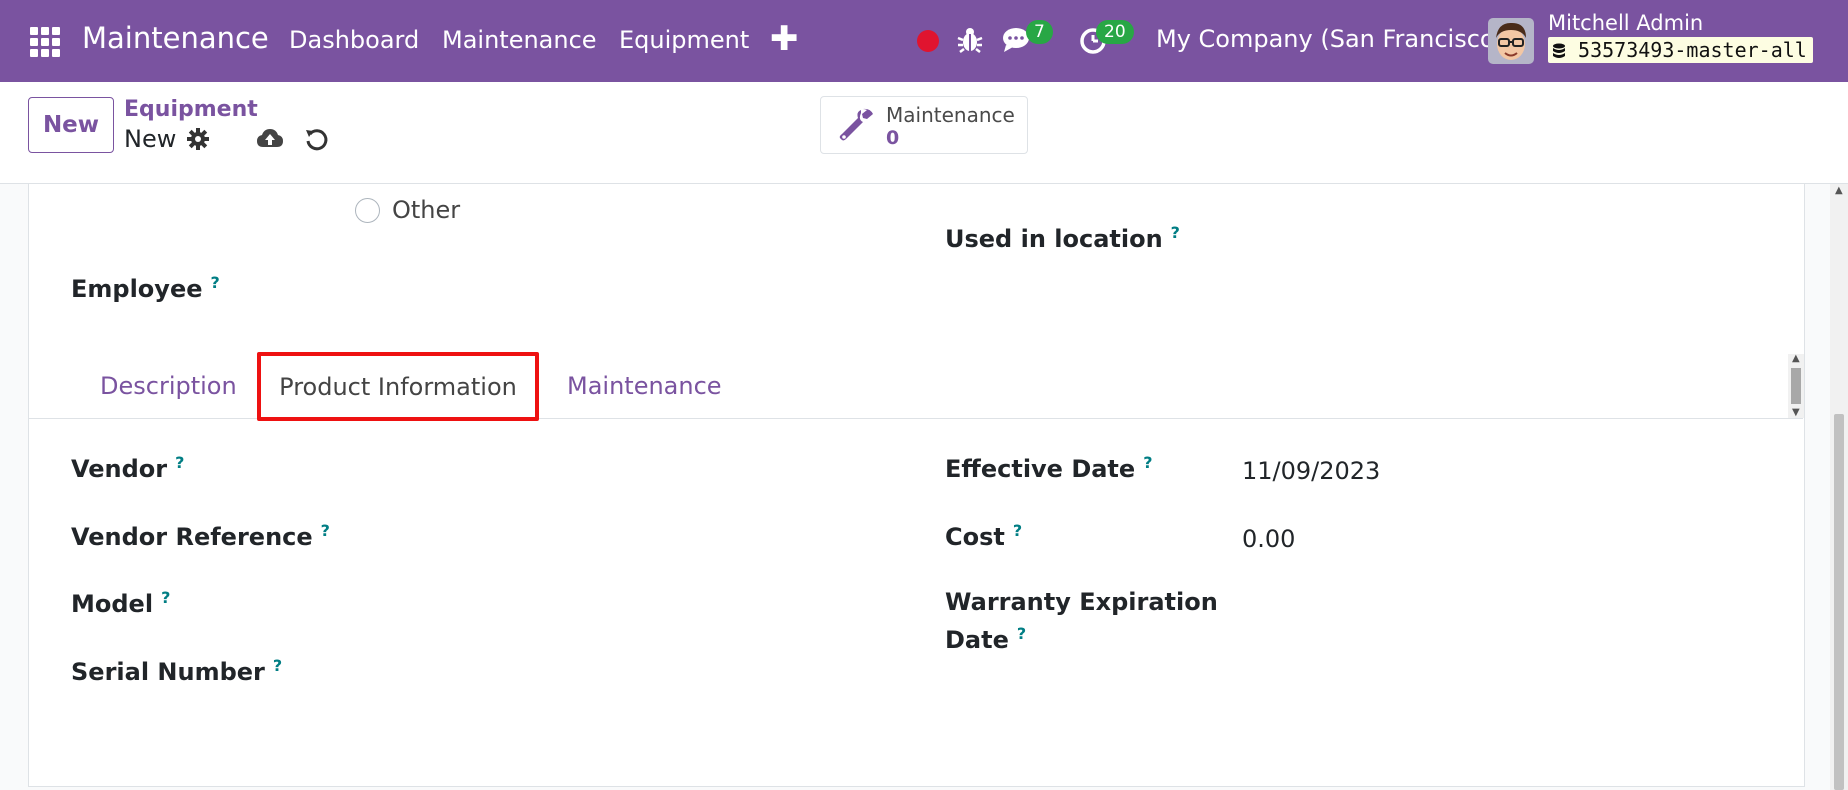 The height and width of the screenshot is (790, 1848). I want to click on menu-maintenance: Maintenance, so click(519, 40).